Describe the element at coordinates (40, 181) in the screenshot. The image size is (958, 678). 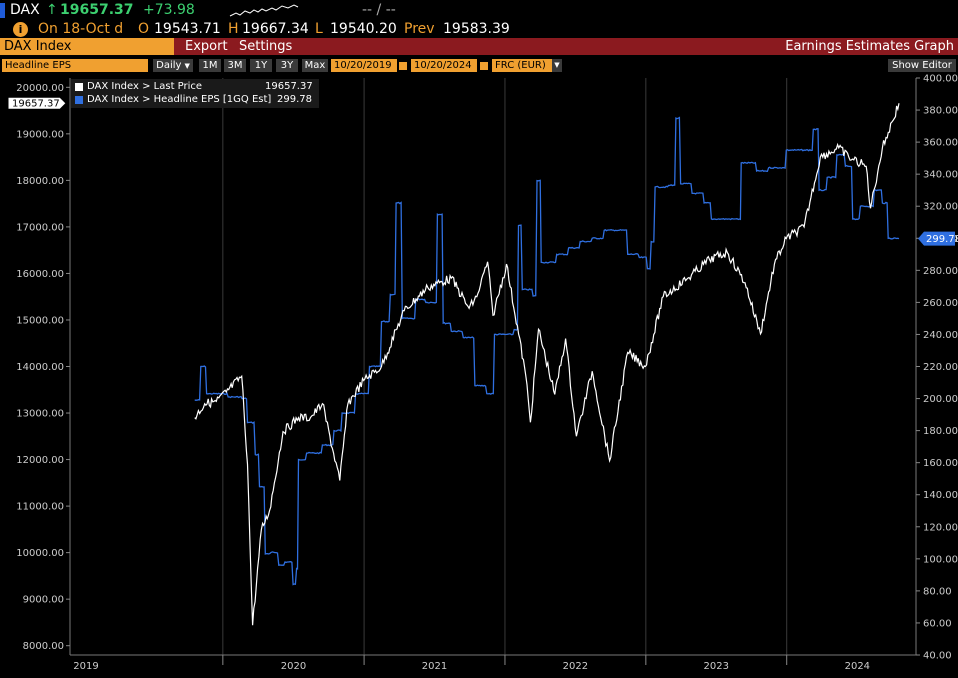
I see `left-tick-label: 18000.00` at that location.